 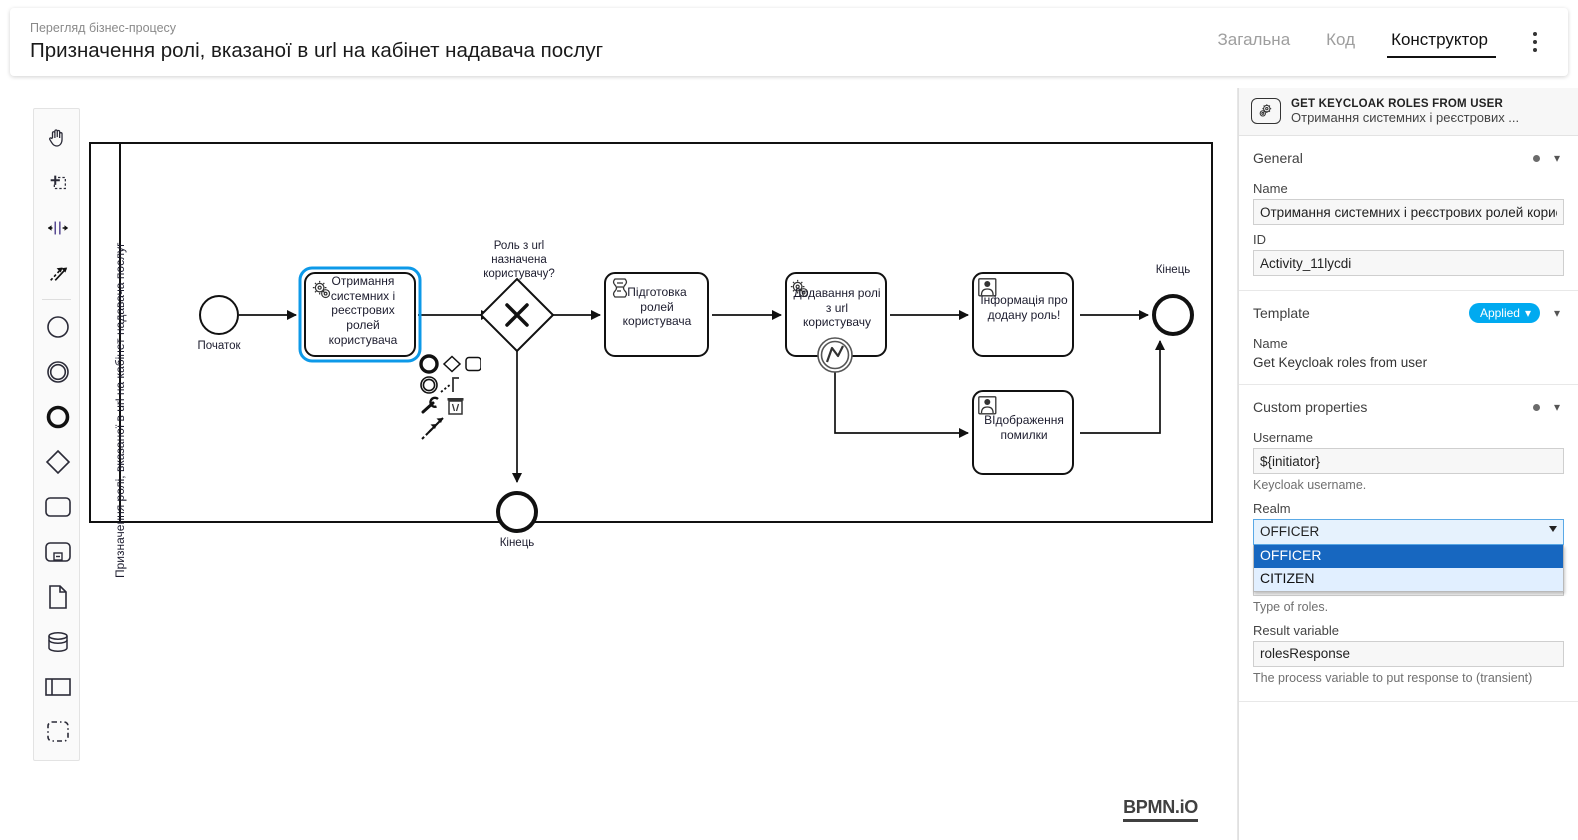 What do you see at coordinates (56, 299) in the screenshot?
I see `palette-divider` at bounding box center [56, 299].